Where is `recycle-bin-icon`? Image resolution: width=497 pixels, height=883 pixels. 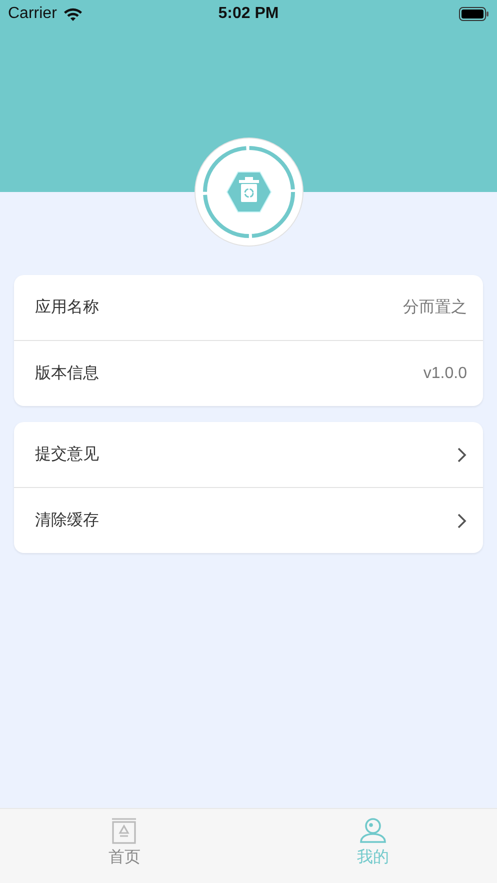
recycle-bin-icon is located at coordinates (124, 831).